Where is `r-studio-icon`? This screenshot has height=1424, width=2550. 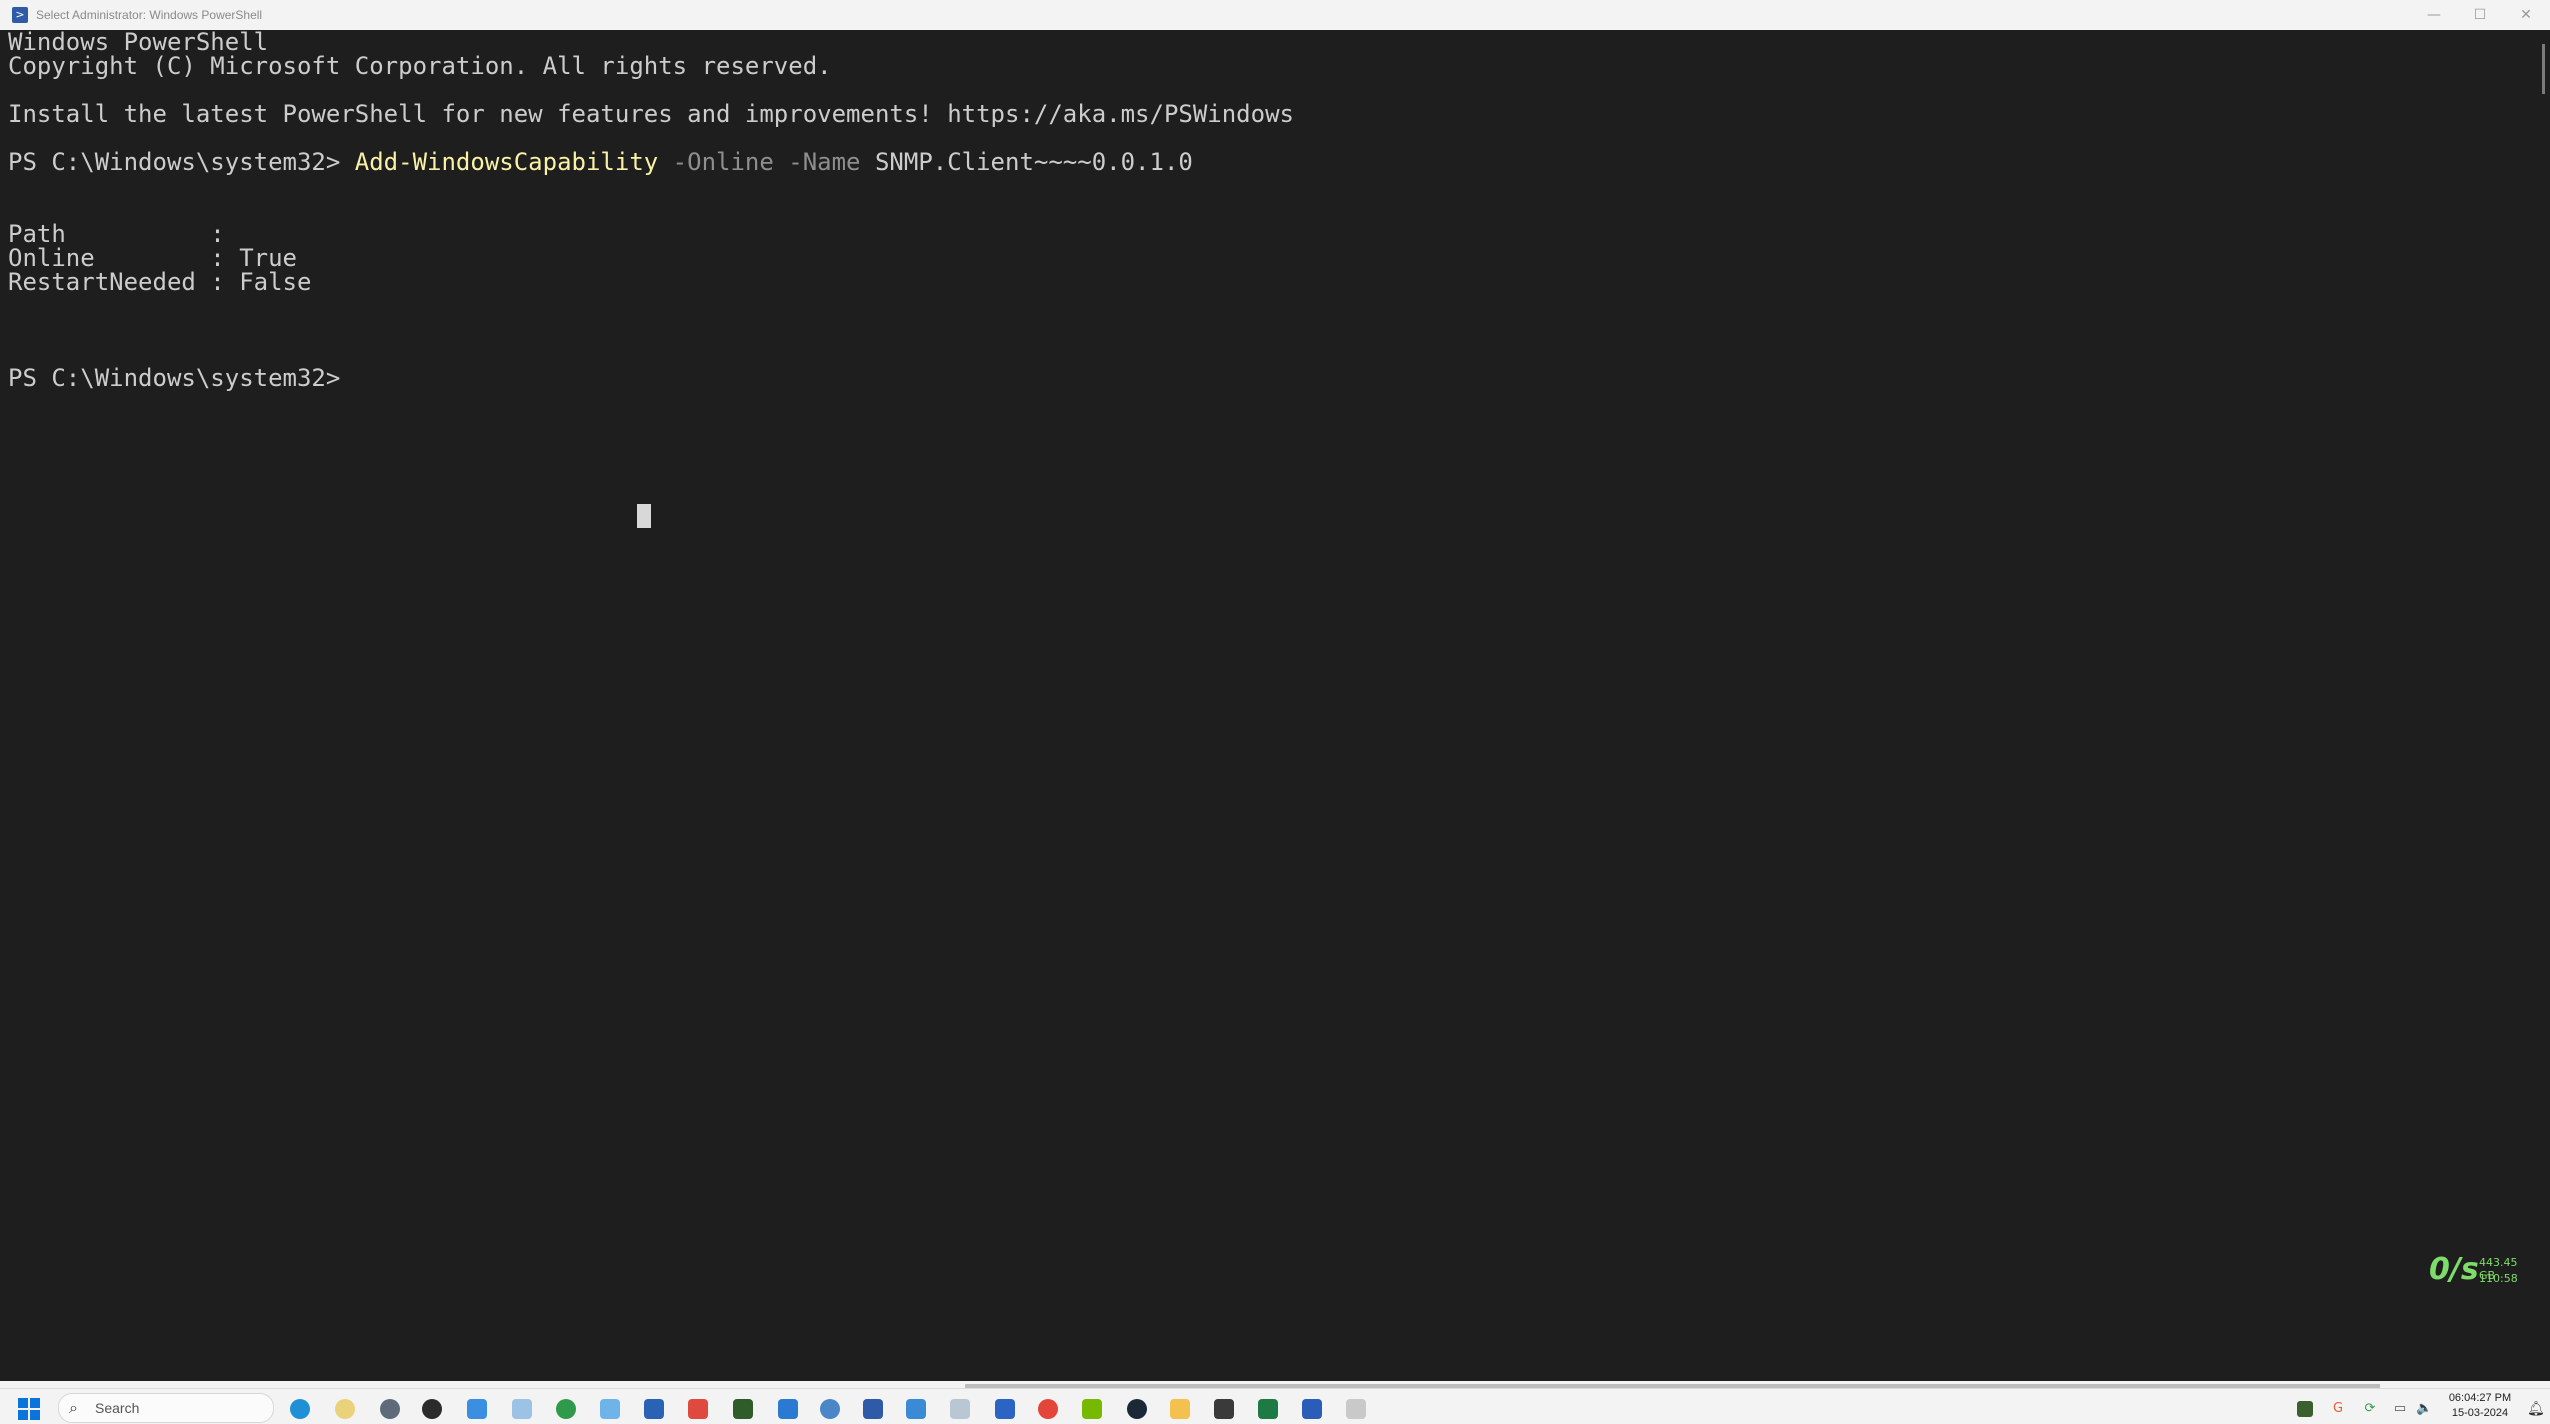 r-studio-icon is located at coordinates (830, 1409).